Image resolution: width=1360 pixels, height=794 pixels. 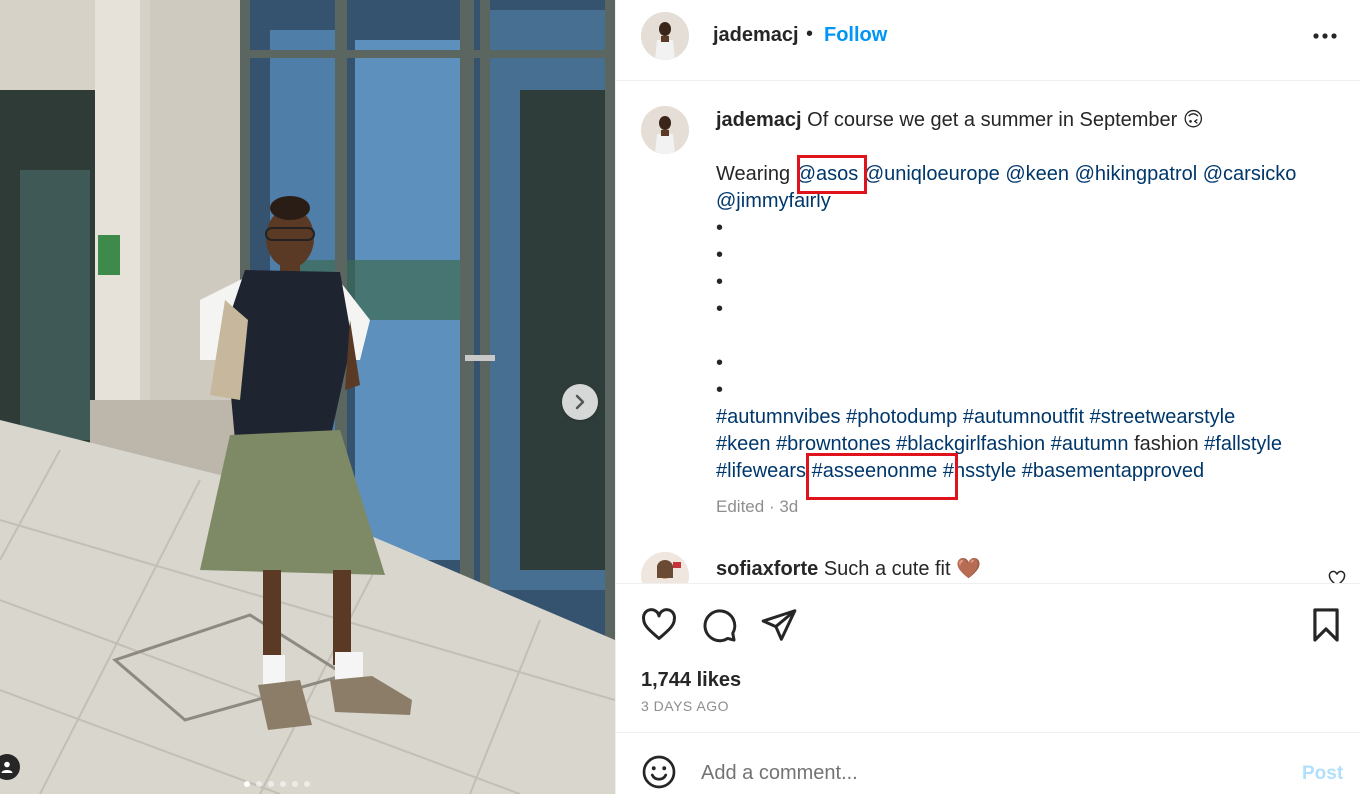 I want to click on comment-icon, so click(x=720, y=626).